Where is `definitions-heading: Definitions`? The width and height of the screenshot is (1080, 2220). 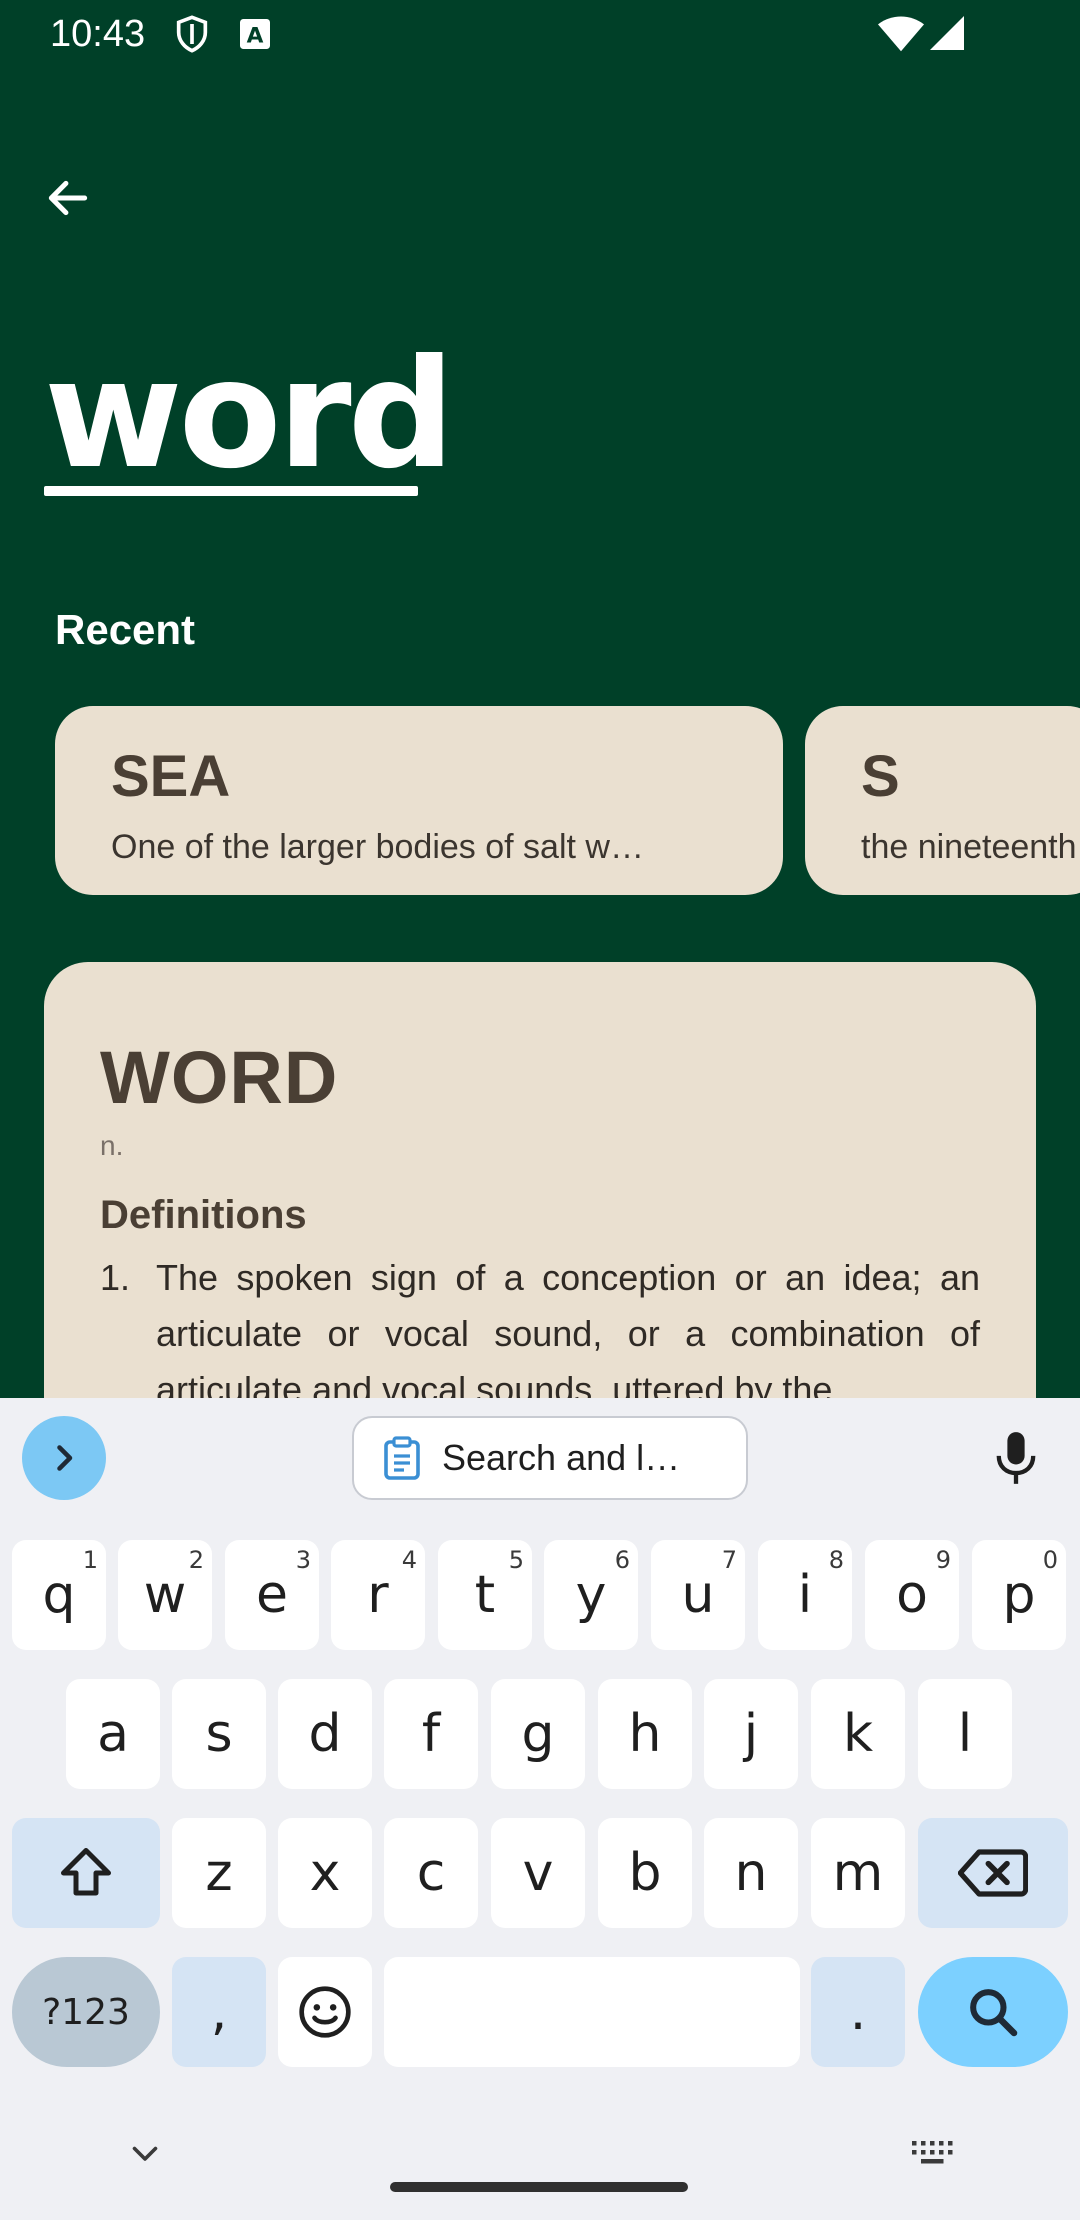
definitions-heading: Definitions is located at coordinates (203, 1215).